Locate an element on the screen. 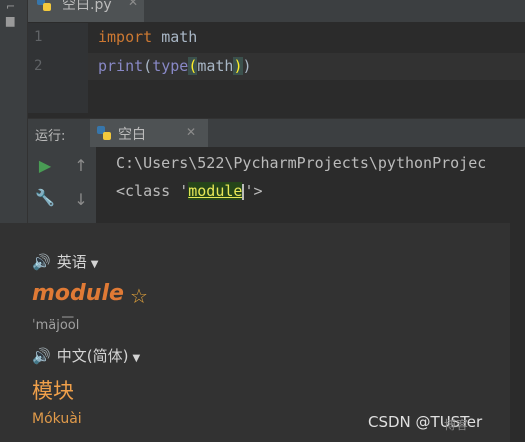  matched-bracket: ) is located at coordinates (238, 66).